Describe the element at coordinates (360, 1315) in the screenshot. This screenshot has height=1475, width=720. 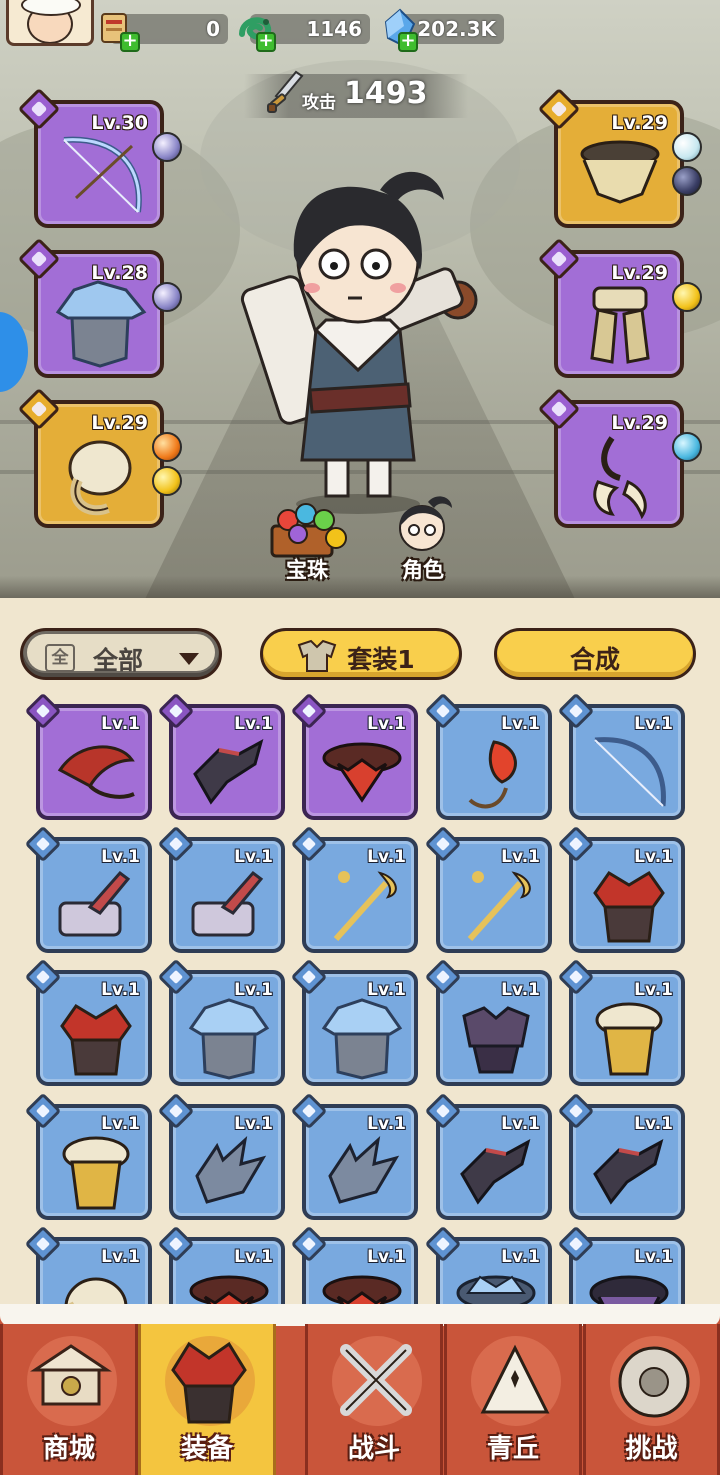
I see `snow-decor` at that location.